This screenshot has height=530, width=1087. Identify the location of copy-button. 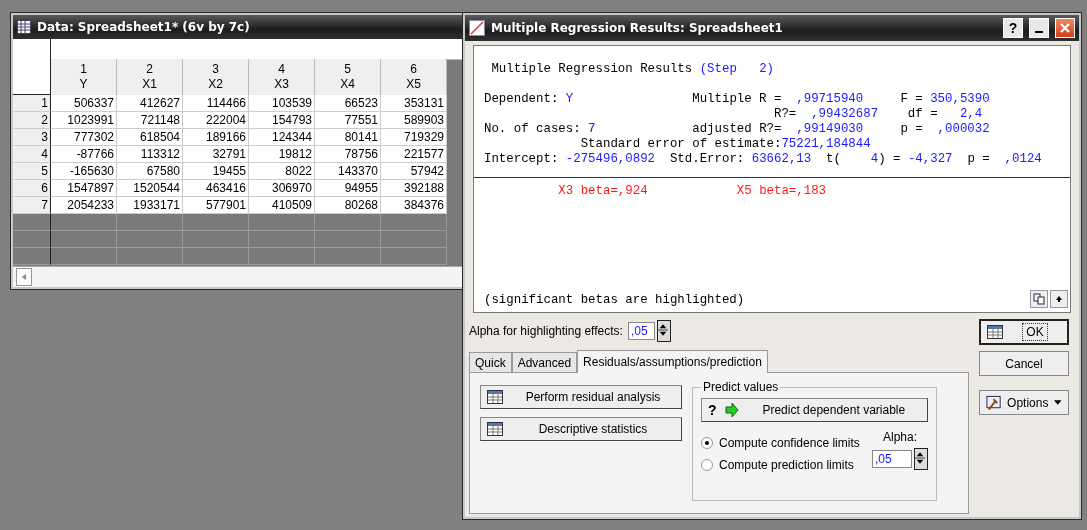
(1039, 299).